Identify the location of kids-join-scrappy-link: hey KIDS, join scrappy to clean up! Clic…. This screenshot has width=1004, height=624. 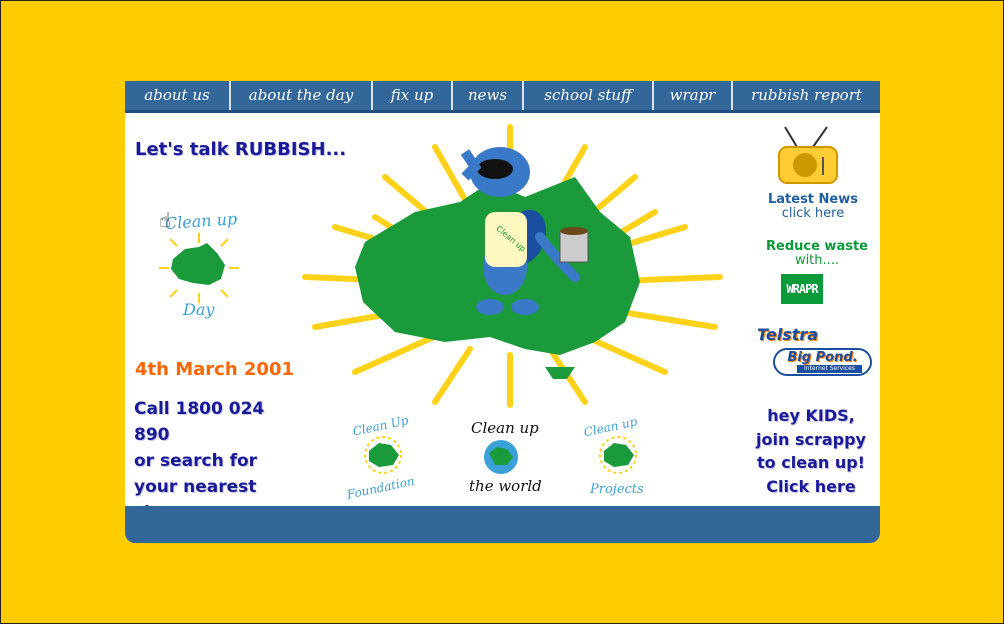
(811, 451).